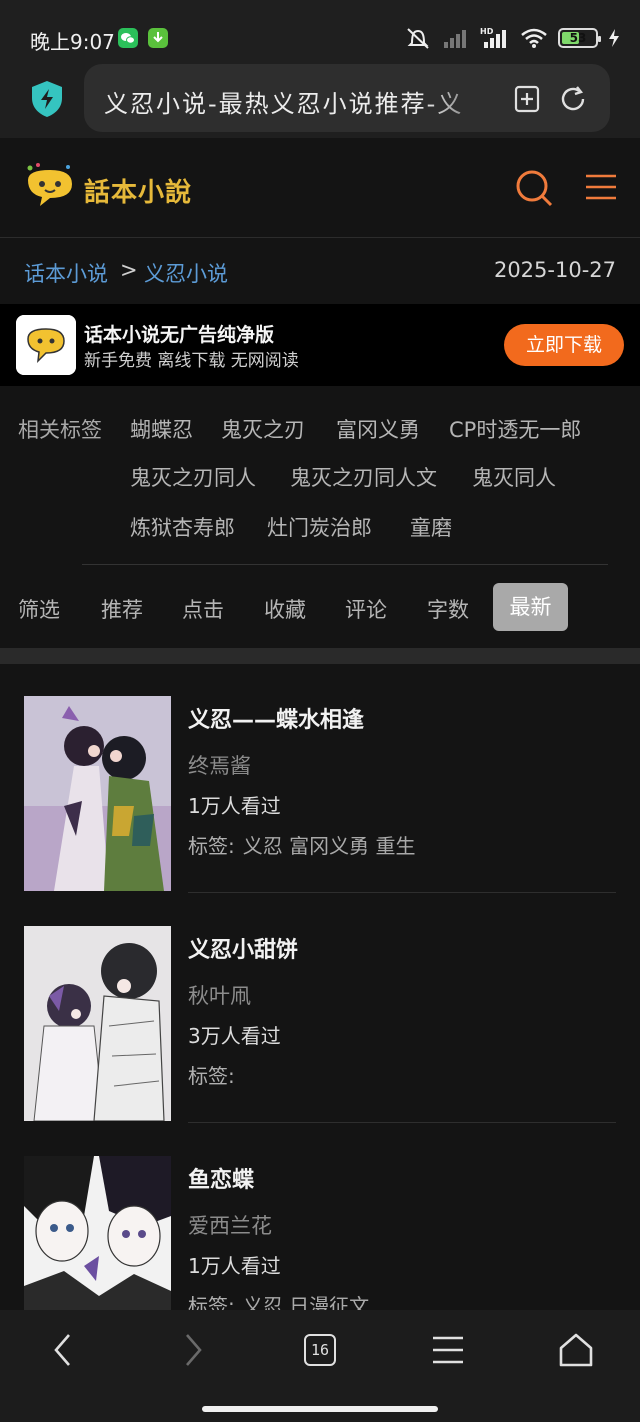 The height and width of the screenshot is (1422, 640). What do you see at coordinates (320, 188) in the screenshot?
I see `site-header: 話本小說` at bounding box center [320, 188].